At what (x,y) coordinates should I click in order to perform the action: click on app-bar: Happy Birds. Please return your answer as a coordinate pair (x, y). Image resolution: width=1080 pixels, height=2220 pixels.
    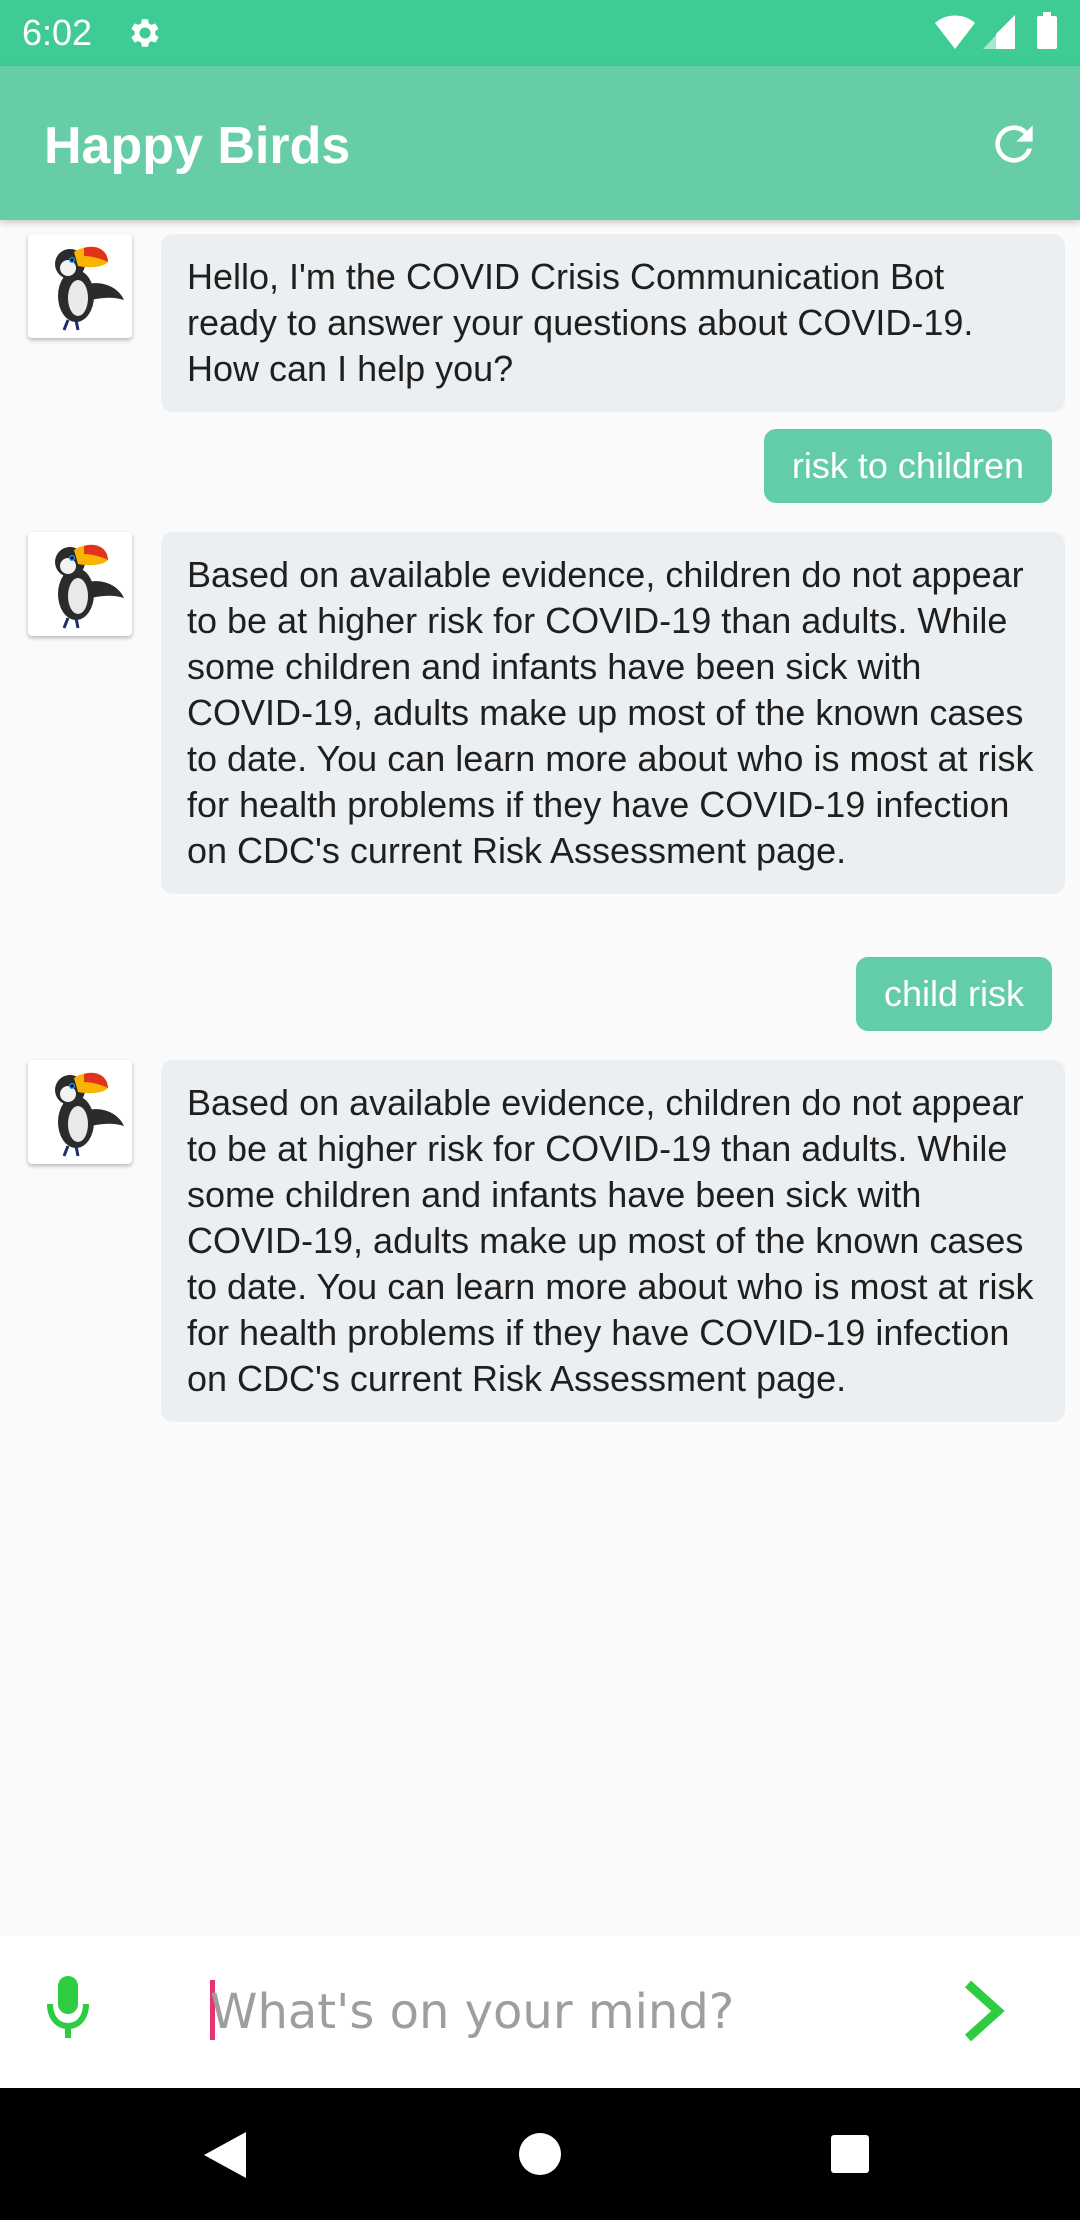
    Looking at the image, I should click on (540, 143).